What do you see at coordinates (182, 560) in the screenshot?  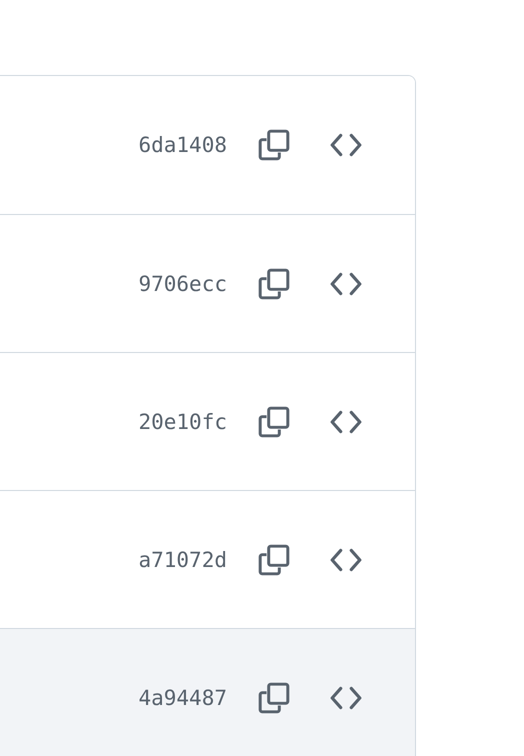 I see `commit-hash: a71072d` at bounding box center [182, 560].